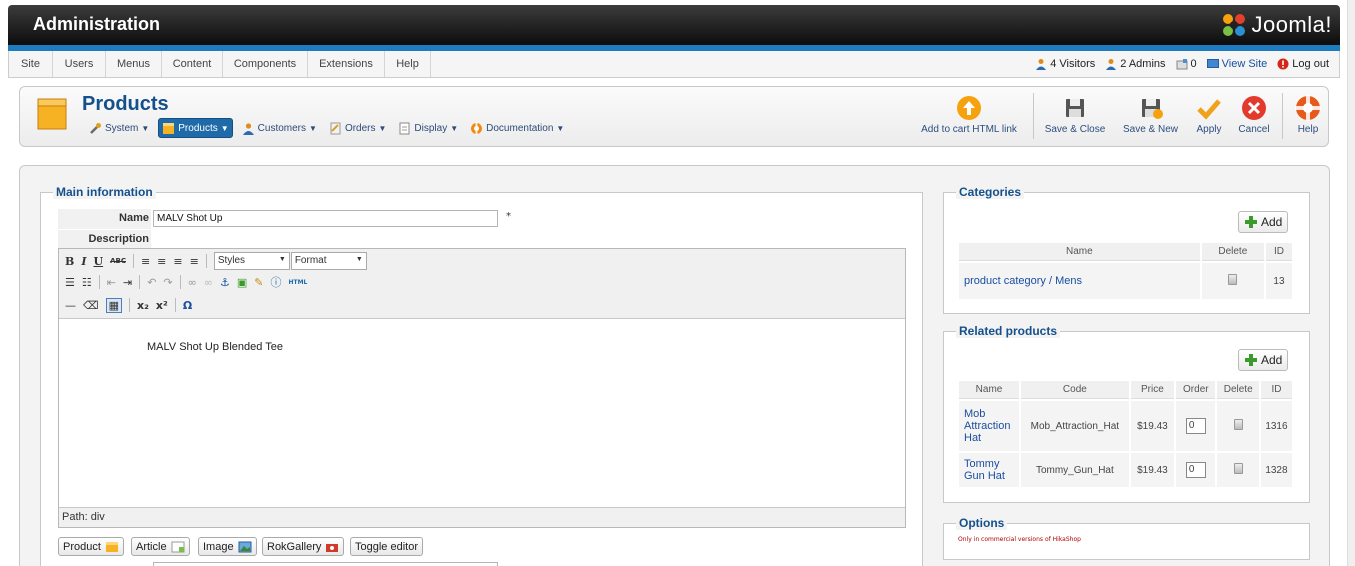 Image resolution: width=1355 pixels, height=566 pixels. I want to click on submenu-documentation: Documentation ▼, so click(517, 128).